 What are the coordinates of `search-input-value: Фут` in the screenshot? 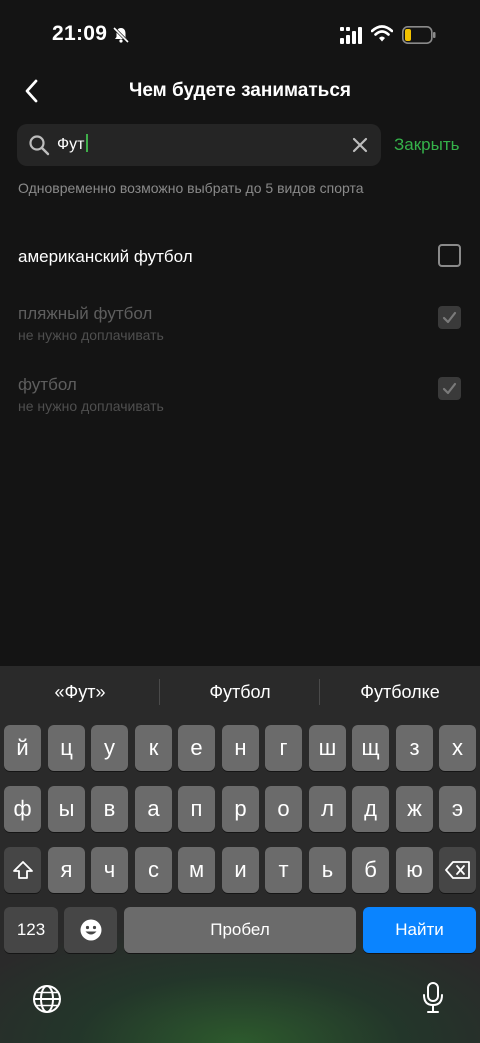 It's located at (71, 144).